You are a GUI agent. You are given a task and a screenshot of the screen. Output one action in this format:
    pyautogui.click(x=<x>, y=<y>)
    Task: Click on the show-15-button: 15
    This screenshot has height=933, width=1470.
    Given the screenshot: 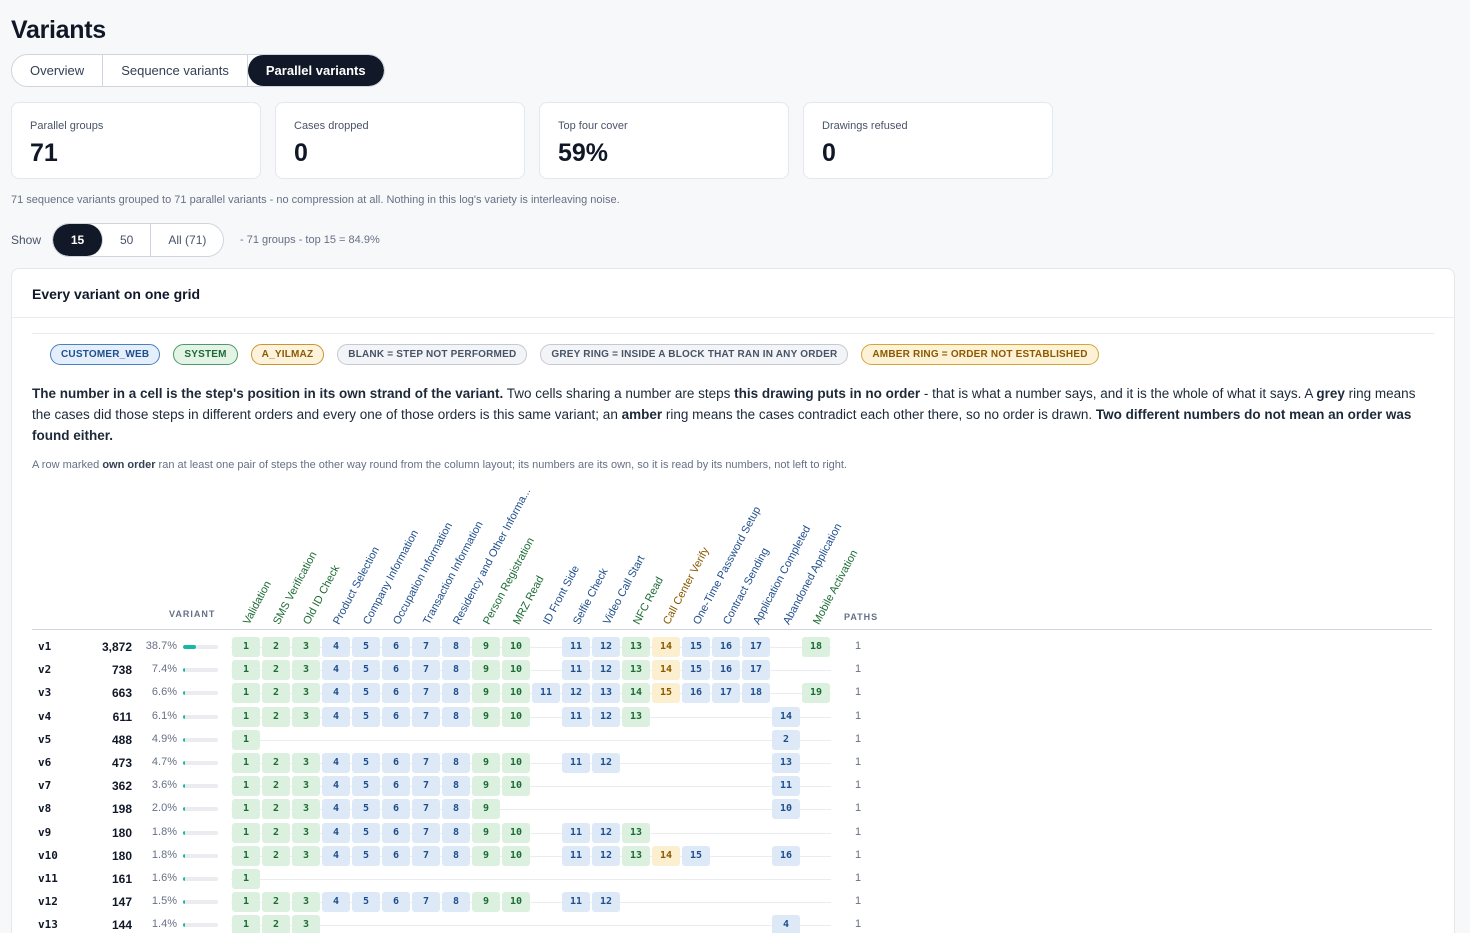 What is the action you would take?
    pyautogui.click(x=78, y=240)
    